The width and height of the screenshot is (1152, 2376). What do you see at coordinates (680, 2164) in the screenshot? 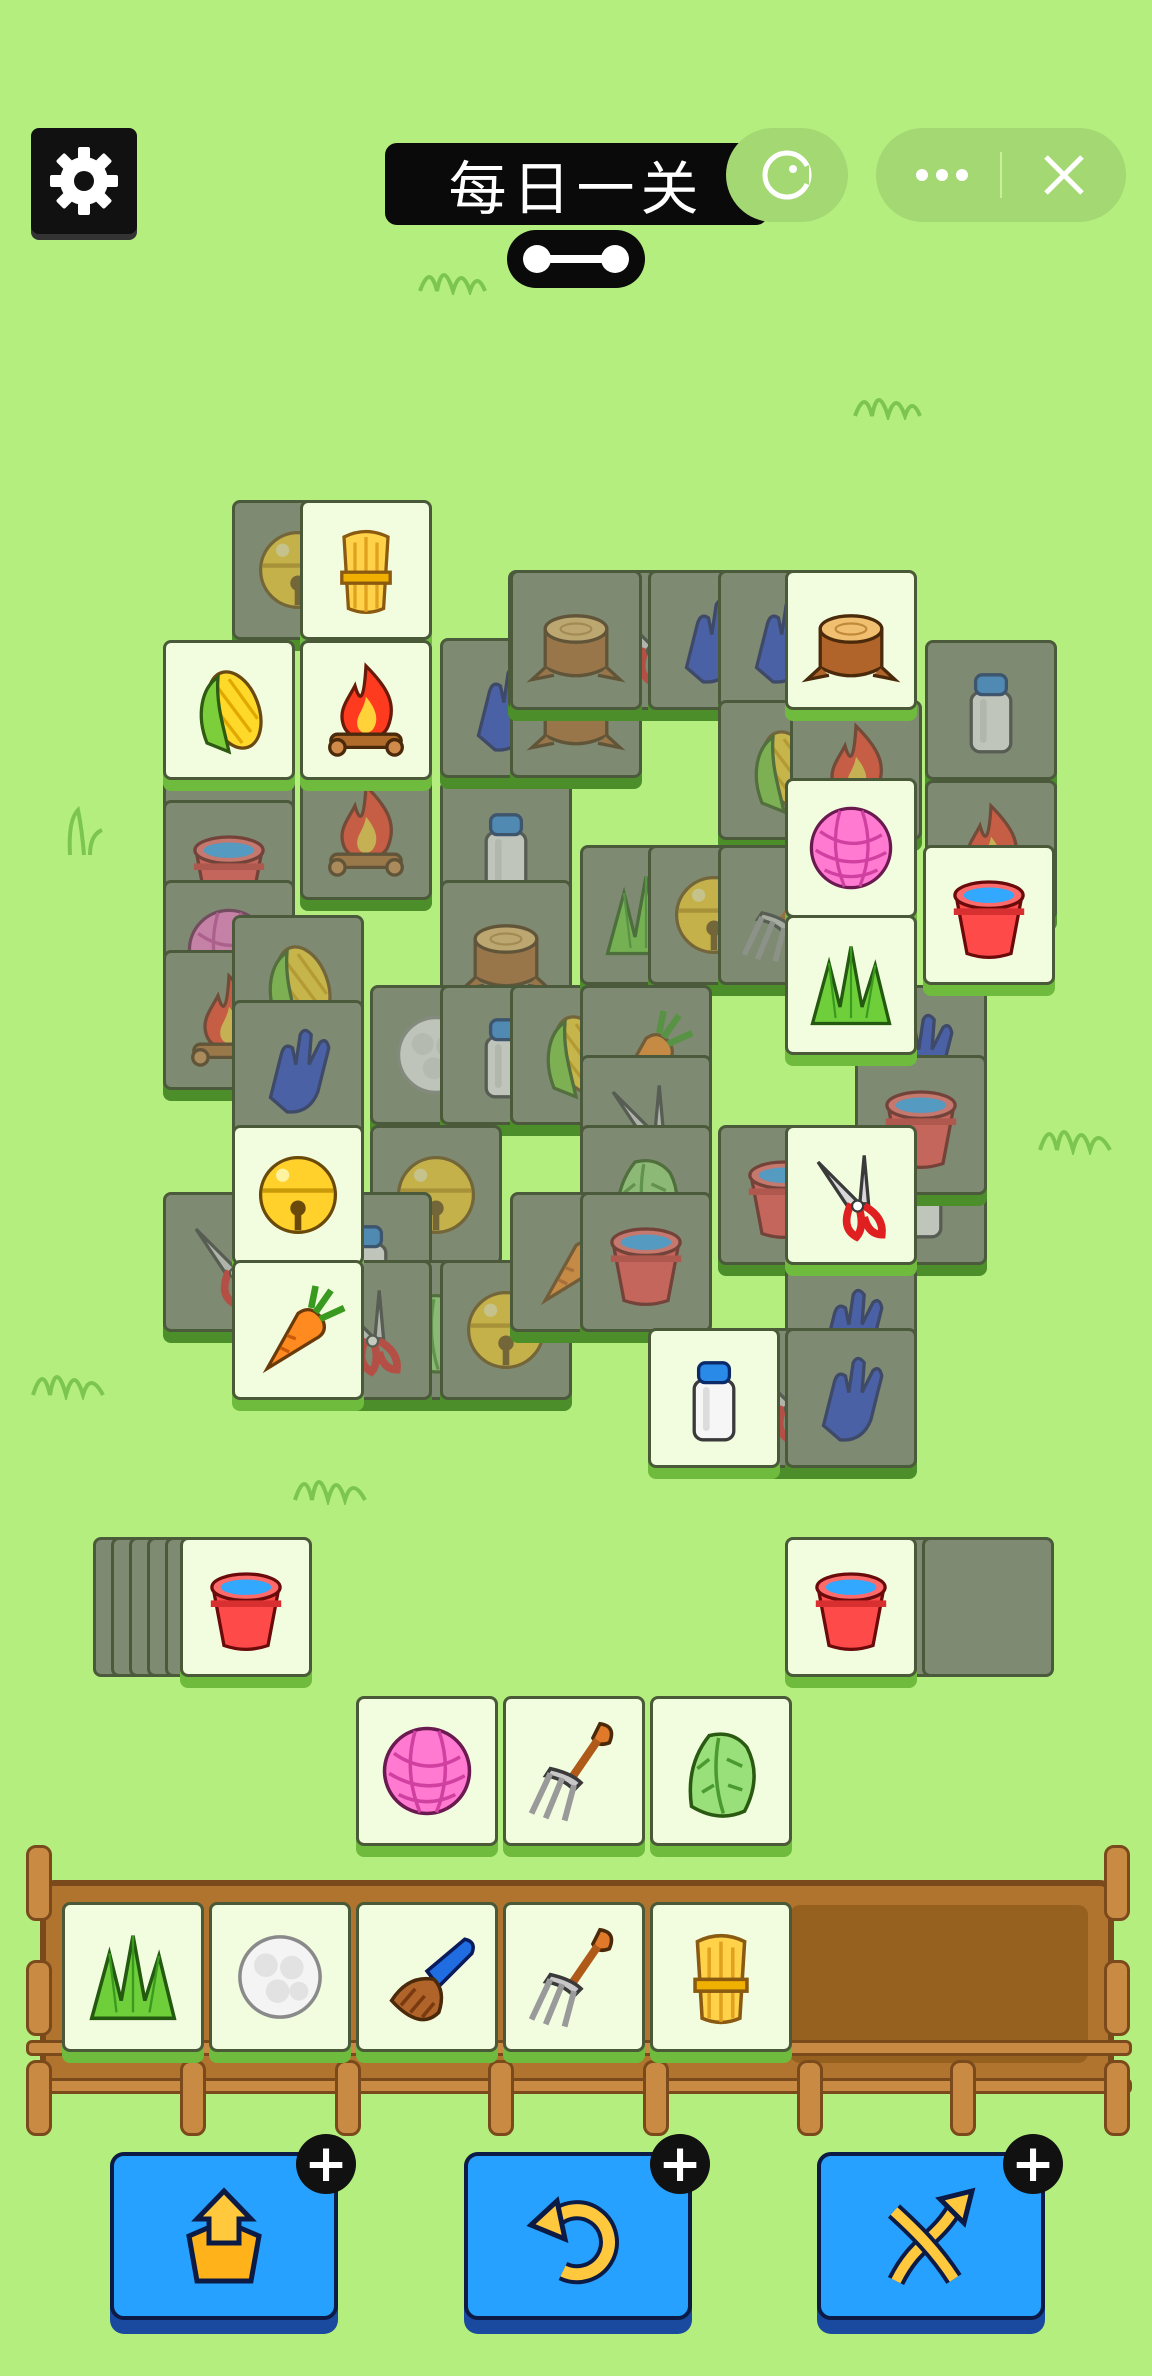
I see `add-undo-icon: +` at bounding box center [680, 2164].